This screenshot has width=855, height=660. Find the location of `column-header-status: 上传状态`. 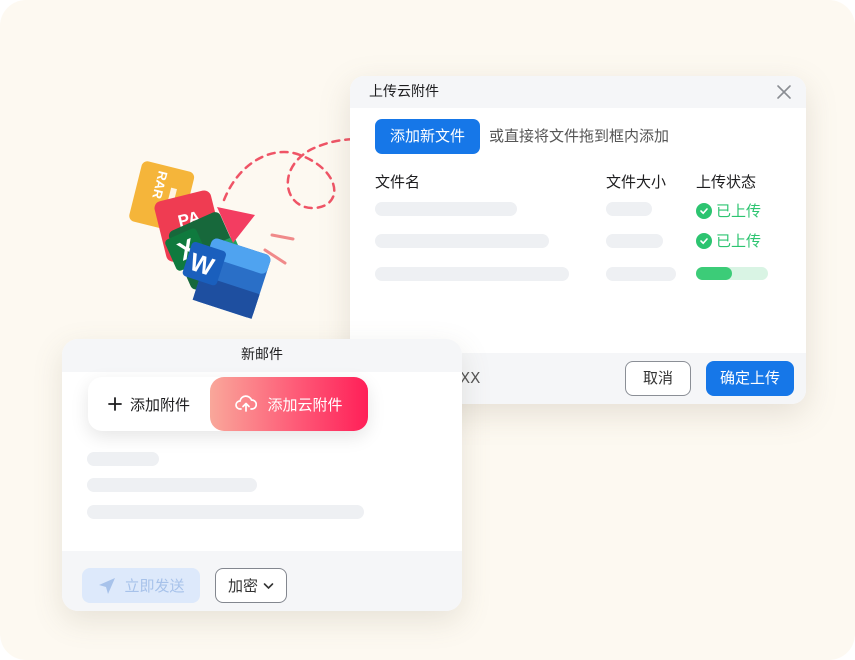

column-header-status: 上传状态 is located at coordinates (726, 182).